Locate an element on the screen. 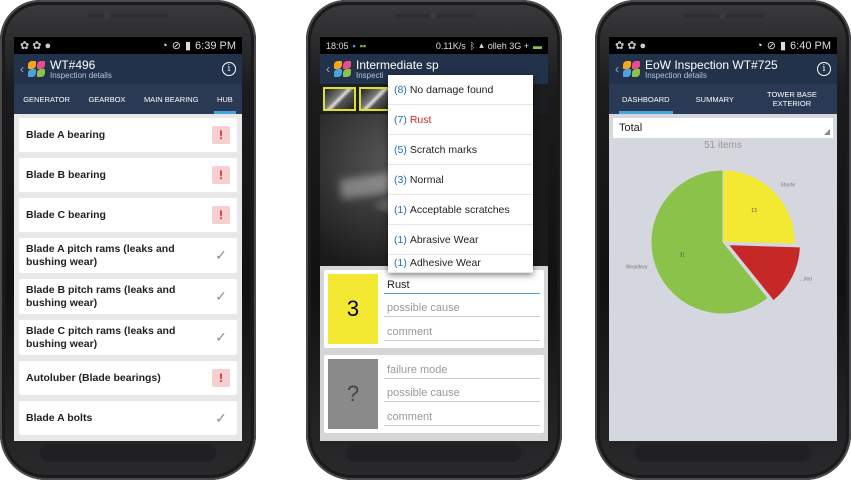  dropdown-option: (1) Abrasive Wear is located at coordinates (460, 240).